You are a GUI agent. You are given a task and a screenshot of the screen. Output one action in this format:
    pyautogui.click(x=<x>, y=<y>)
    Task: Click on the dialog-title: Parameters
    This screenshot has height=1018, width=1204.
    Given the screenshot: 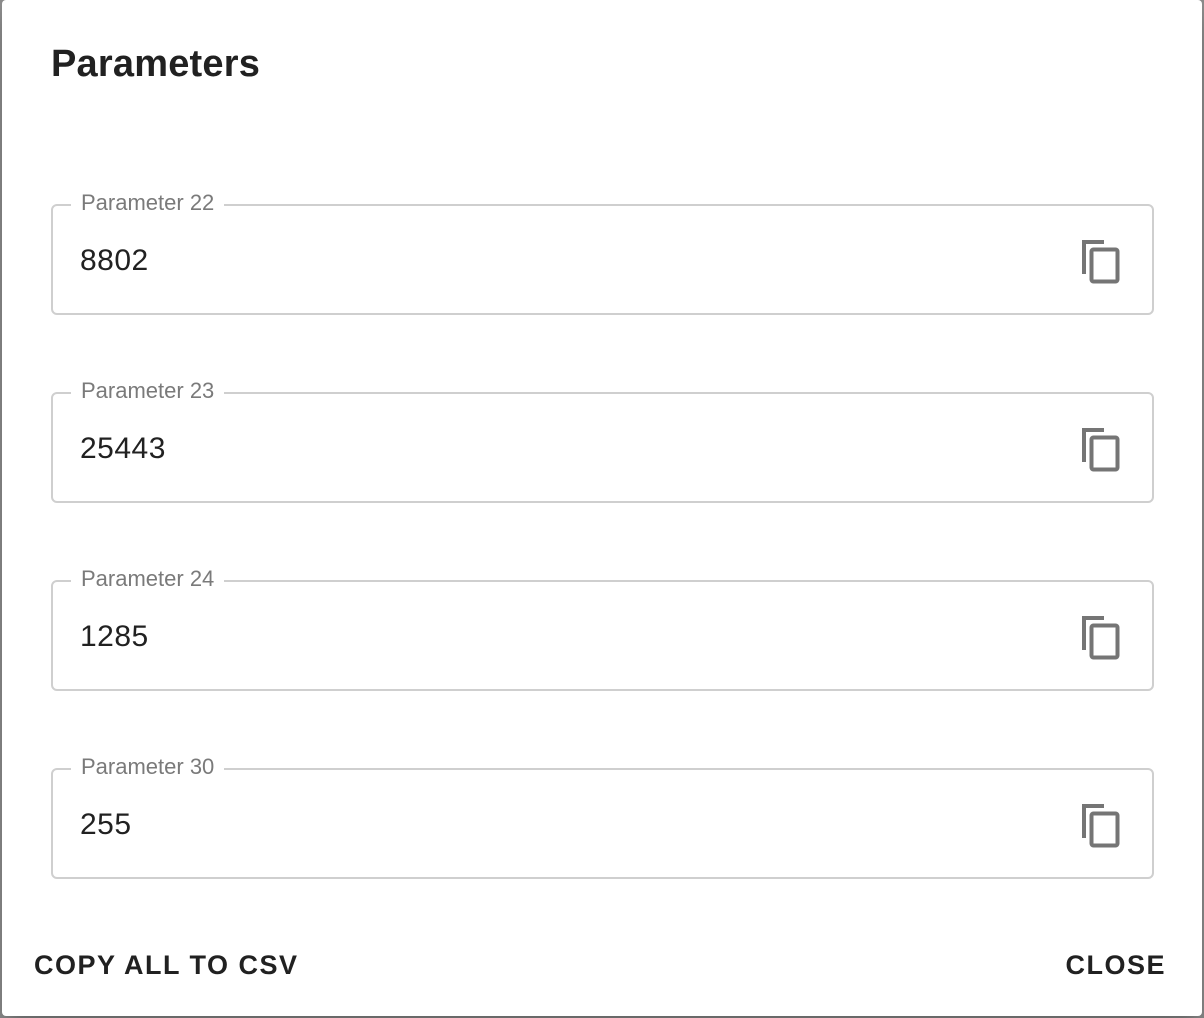 What is the action you would take?
    pyautogui.click(x=156, y=64)
    